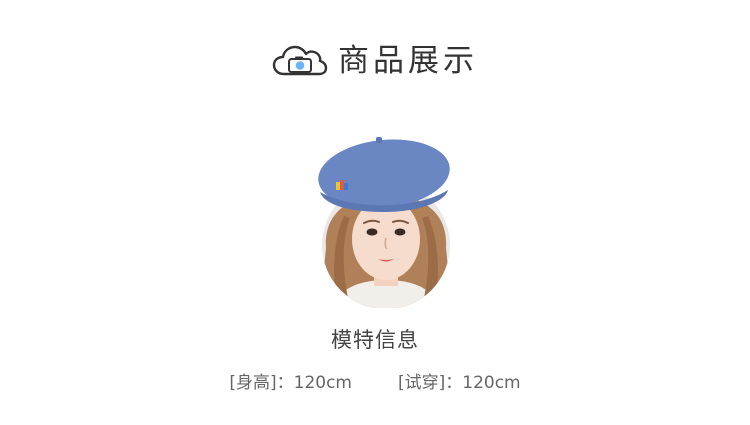  I want to click on section-title: 商品展示, so click(408, 60).